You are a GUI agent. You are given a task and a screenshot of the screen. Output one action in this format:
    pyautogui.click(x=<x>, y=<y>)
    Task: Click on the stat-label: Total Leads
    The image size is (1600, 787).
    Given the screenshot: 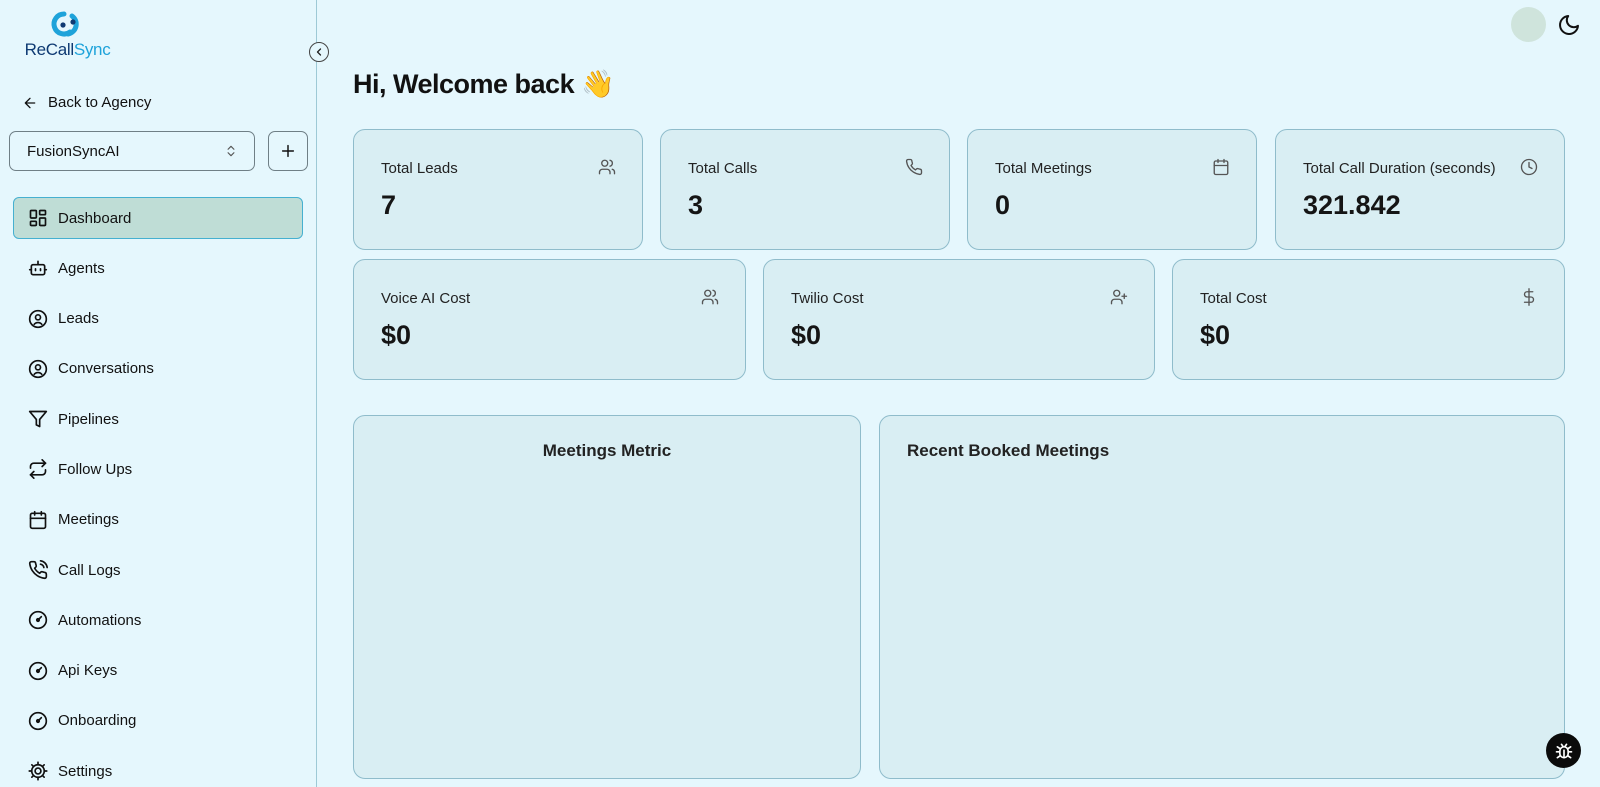 What is the action you would take?
    pyautogui.click(x=419, y=168)
    